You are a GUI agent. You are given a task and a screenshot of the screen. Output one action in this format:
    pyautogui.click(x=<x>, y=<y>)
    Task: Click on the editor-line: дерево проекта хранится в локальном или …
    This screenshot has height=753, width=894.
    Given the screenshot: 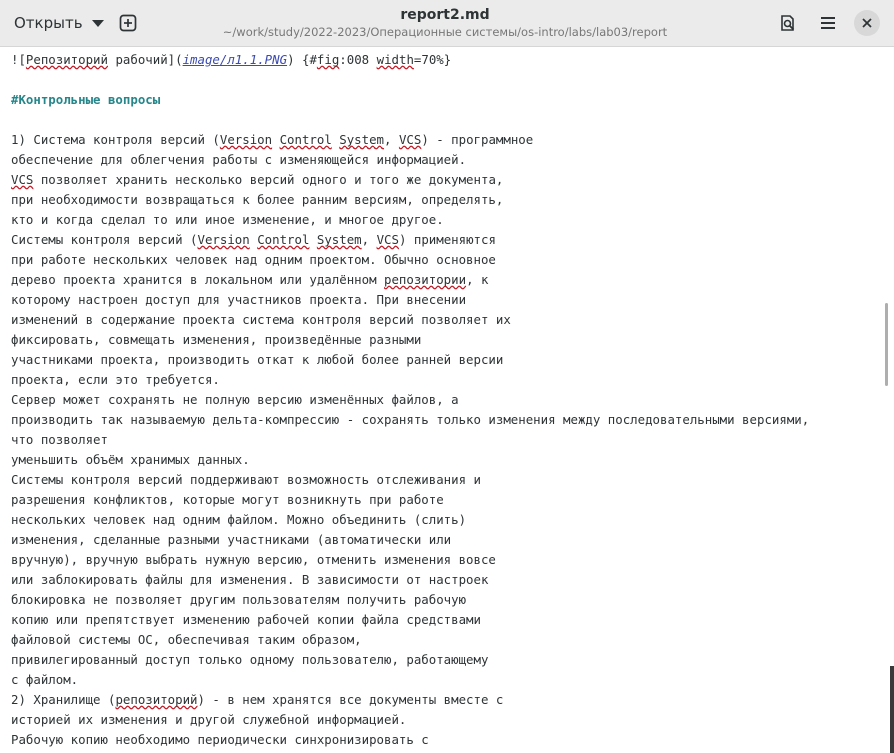 What is the action you would take?
    pyautogui.click(x=249, y=280)
    